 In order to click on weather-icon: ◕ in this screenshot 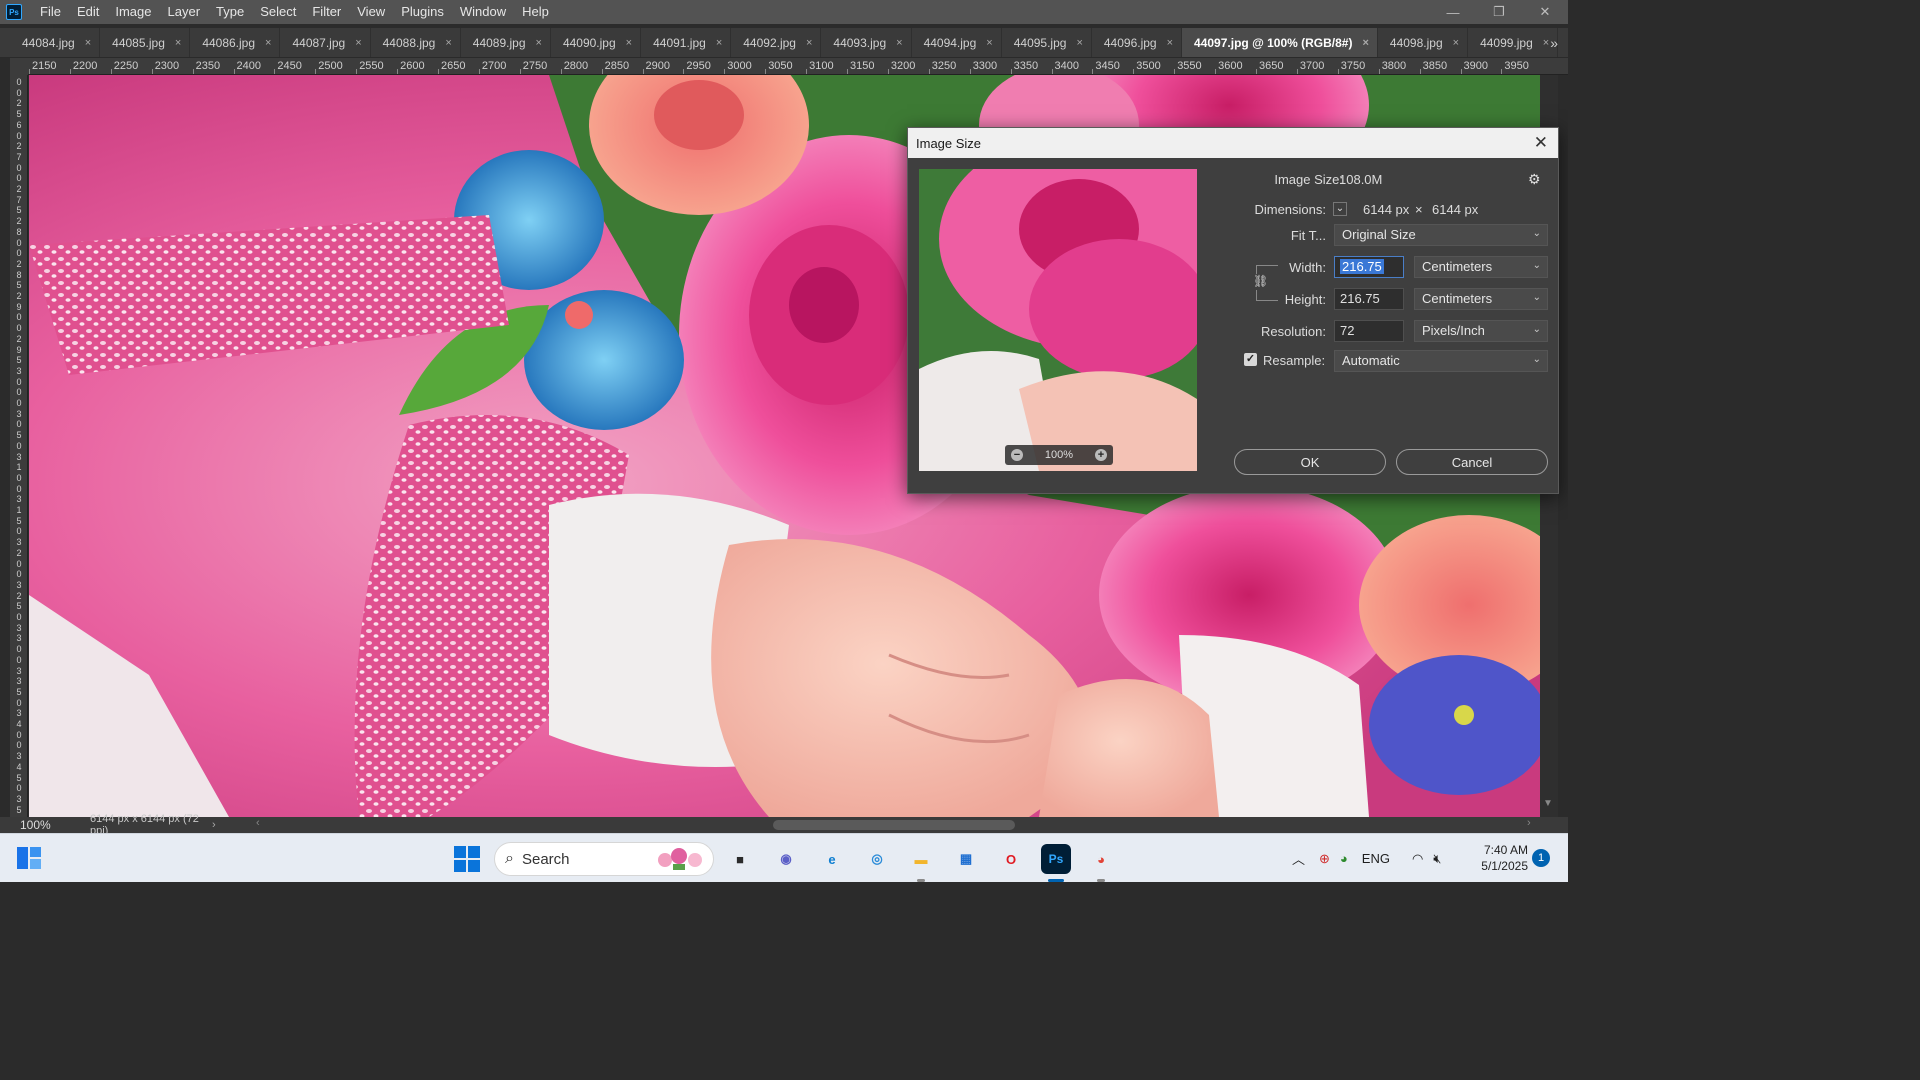, I will do `click(1344, 858)`.